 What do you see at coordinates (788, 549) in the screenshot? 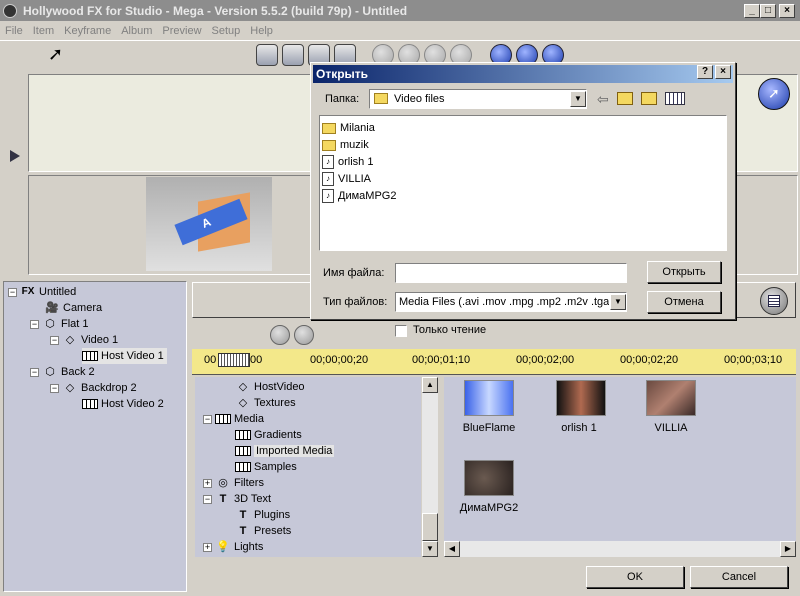
I see `scroll-right-arrow: ▶` at bounding box center [788, 549].